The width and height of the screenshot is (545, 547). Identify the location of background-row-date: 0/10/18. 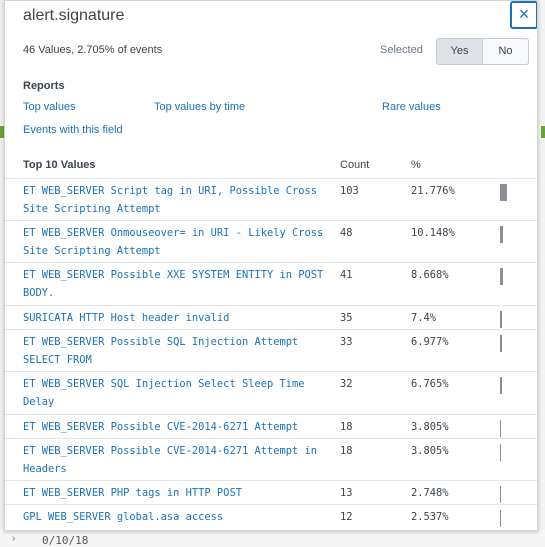
(65, 540).